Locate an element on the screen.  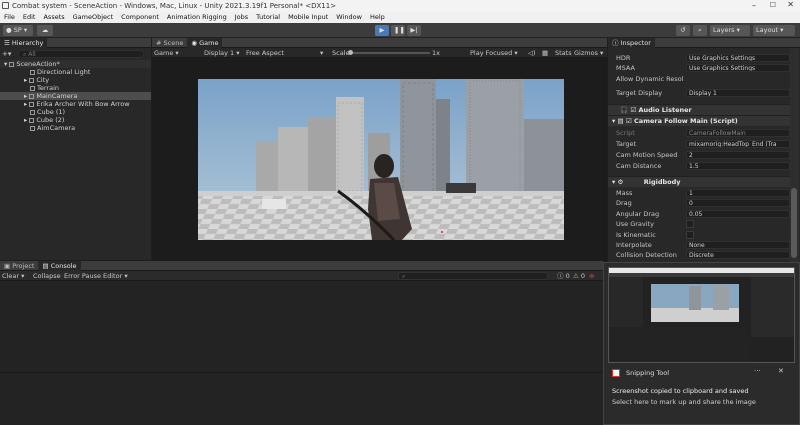
menu-assets: Assets is located at coordinates (53, 17).